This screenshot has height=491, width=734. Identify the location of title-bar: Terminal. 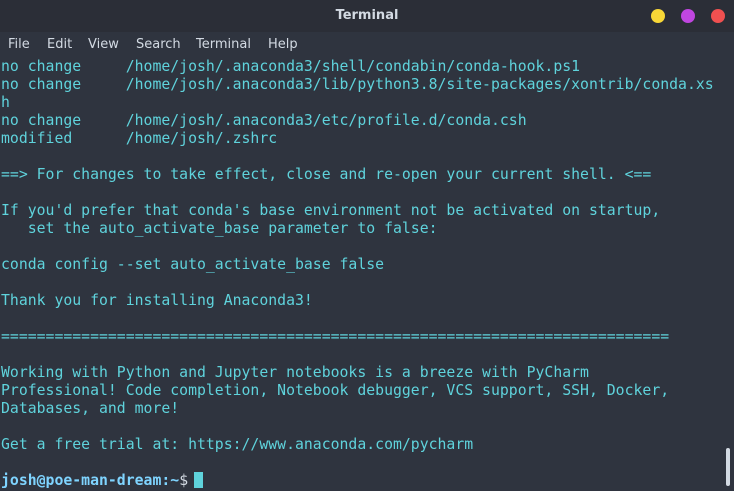
(367, 16).